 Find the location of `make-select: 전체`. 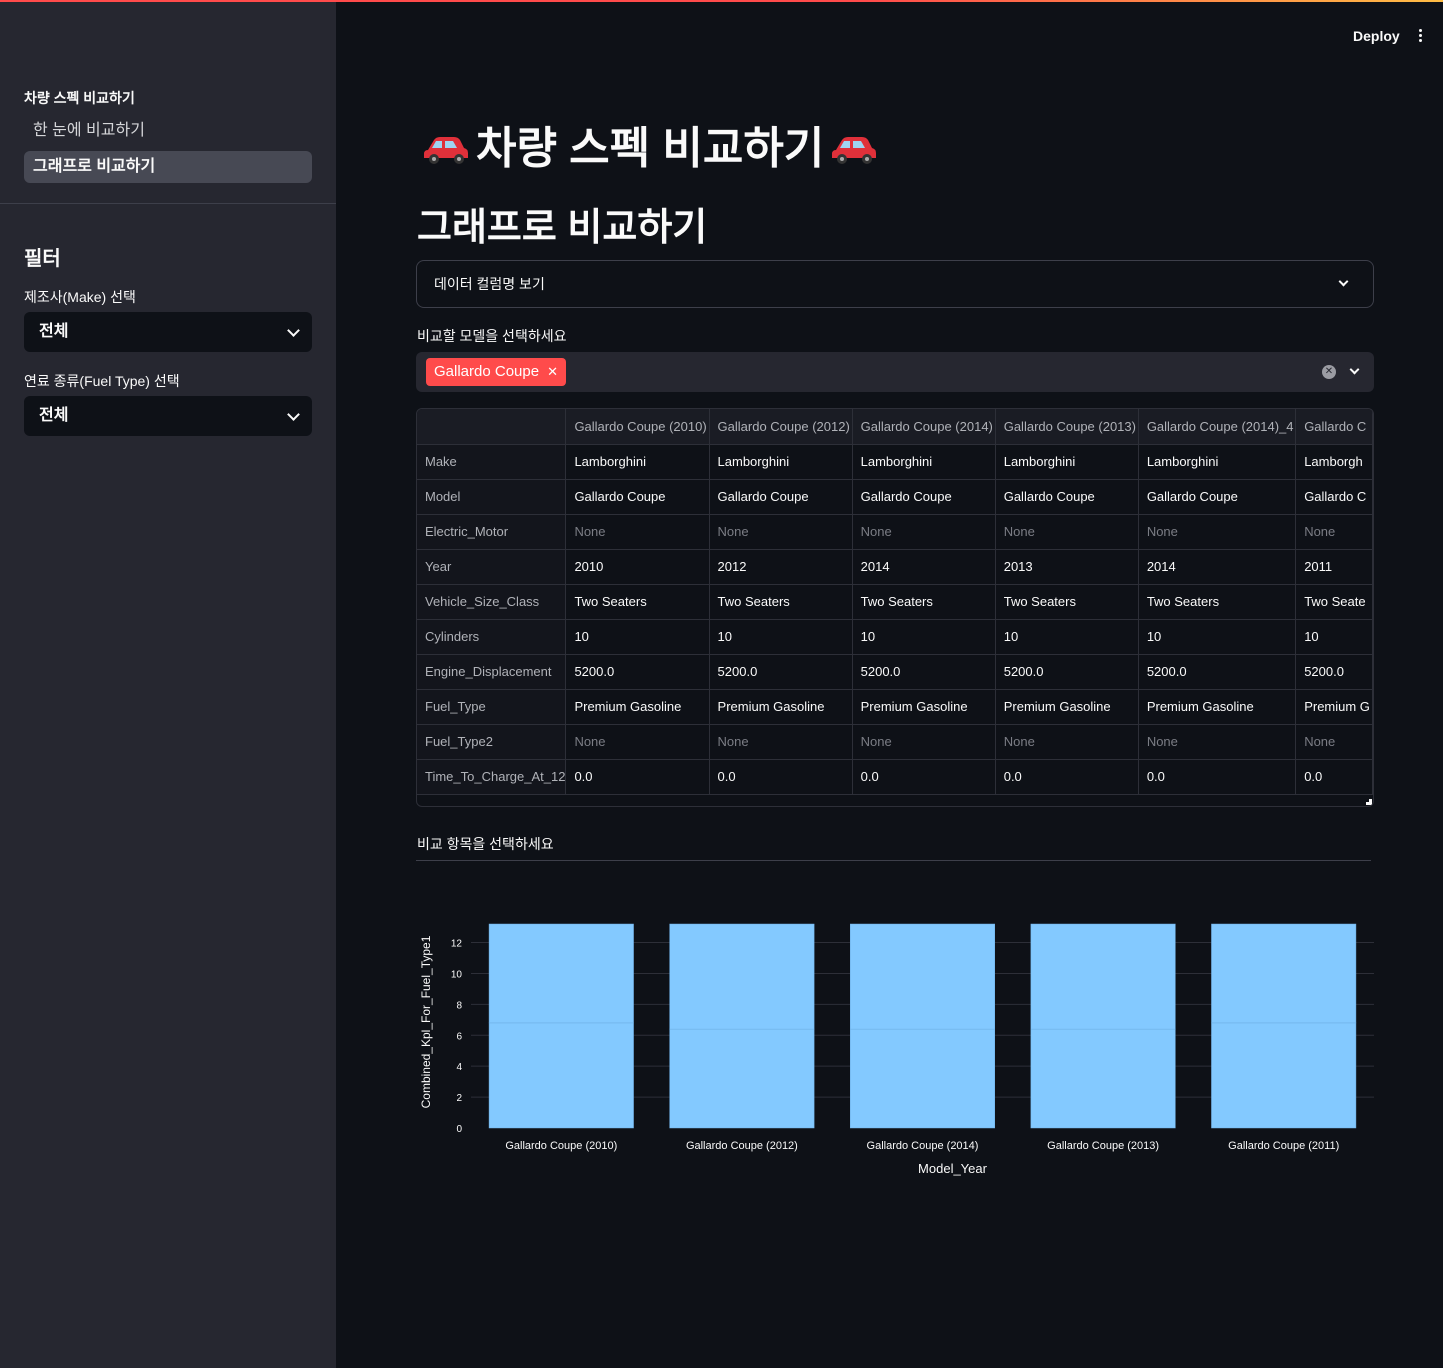

make-select: 전체 is located at coordinates (168, 332).